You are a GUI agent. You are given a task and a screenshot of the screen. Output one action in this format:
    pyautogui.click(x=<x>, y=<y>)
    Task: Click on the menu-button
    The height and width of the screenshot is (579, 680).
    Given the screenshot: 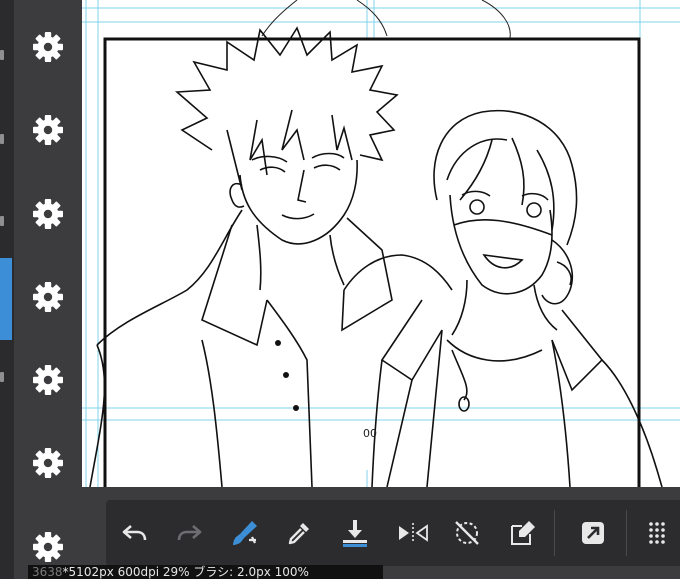 What is the action you would take?
    pyautogui.click(x=657, y=533)
    